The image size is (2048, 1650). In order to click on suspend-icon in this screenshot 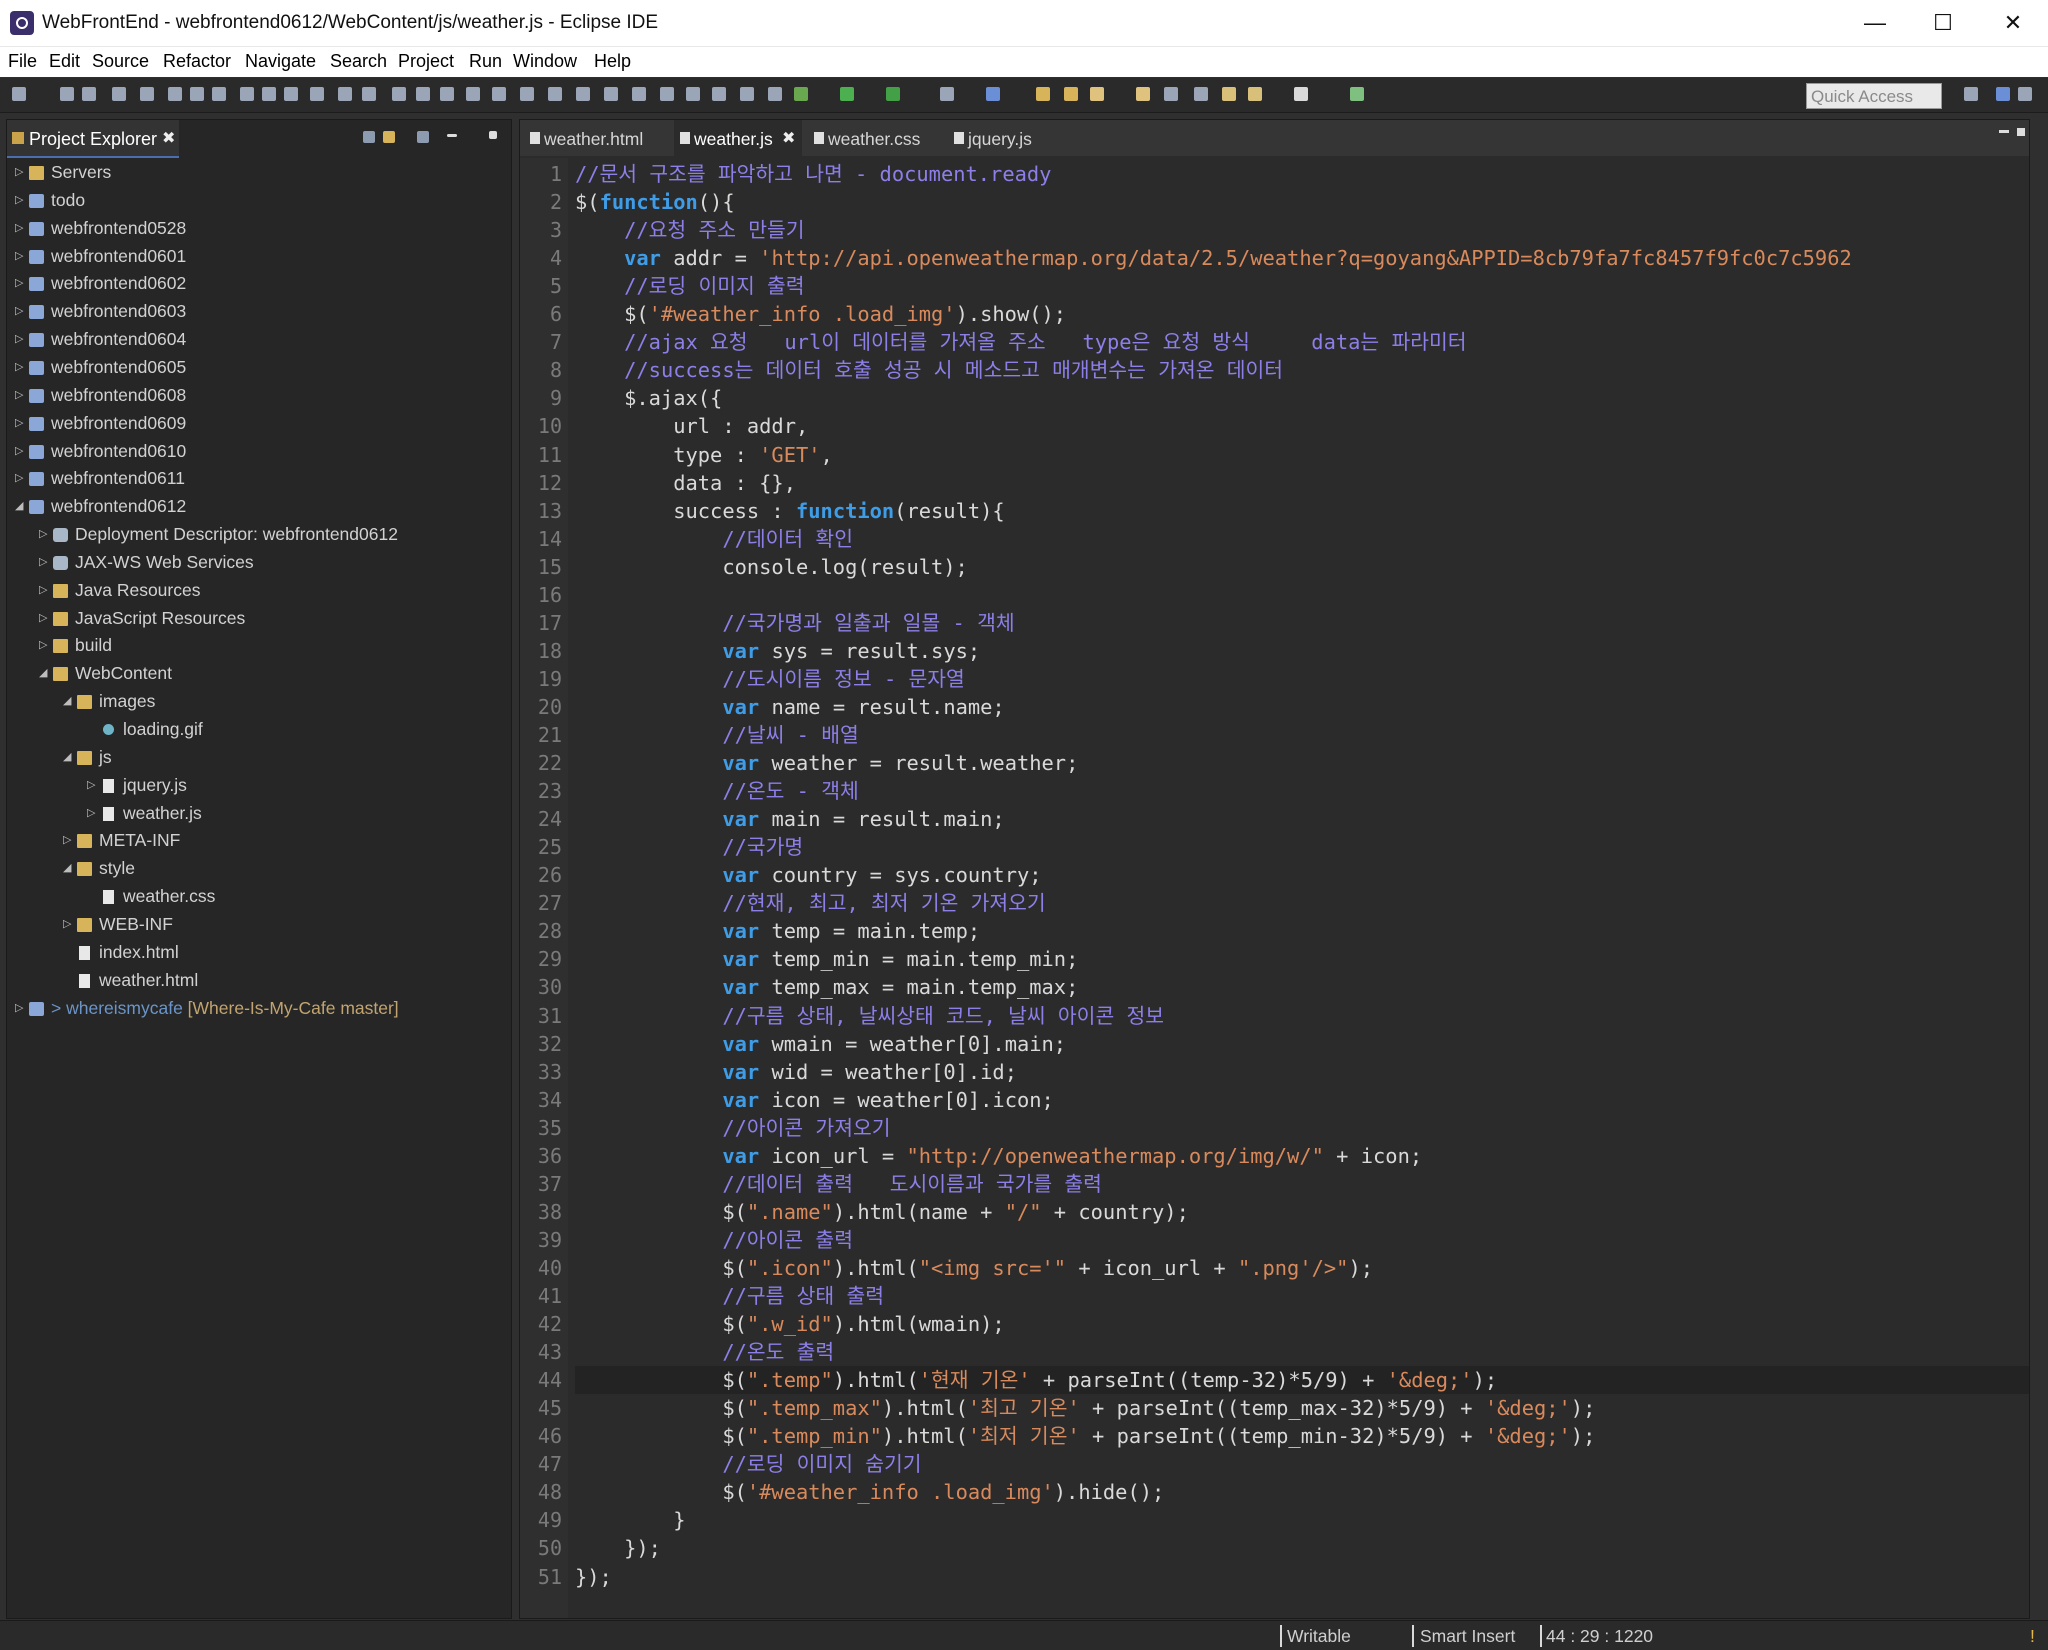, I will do `click(197, 94)`.